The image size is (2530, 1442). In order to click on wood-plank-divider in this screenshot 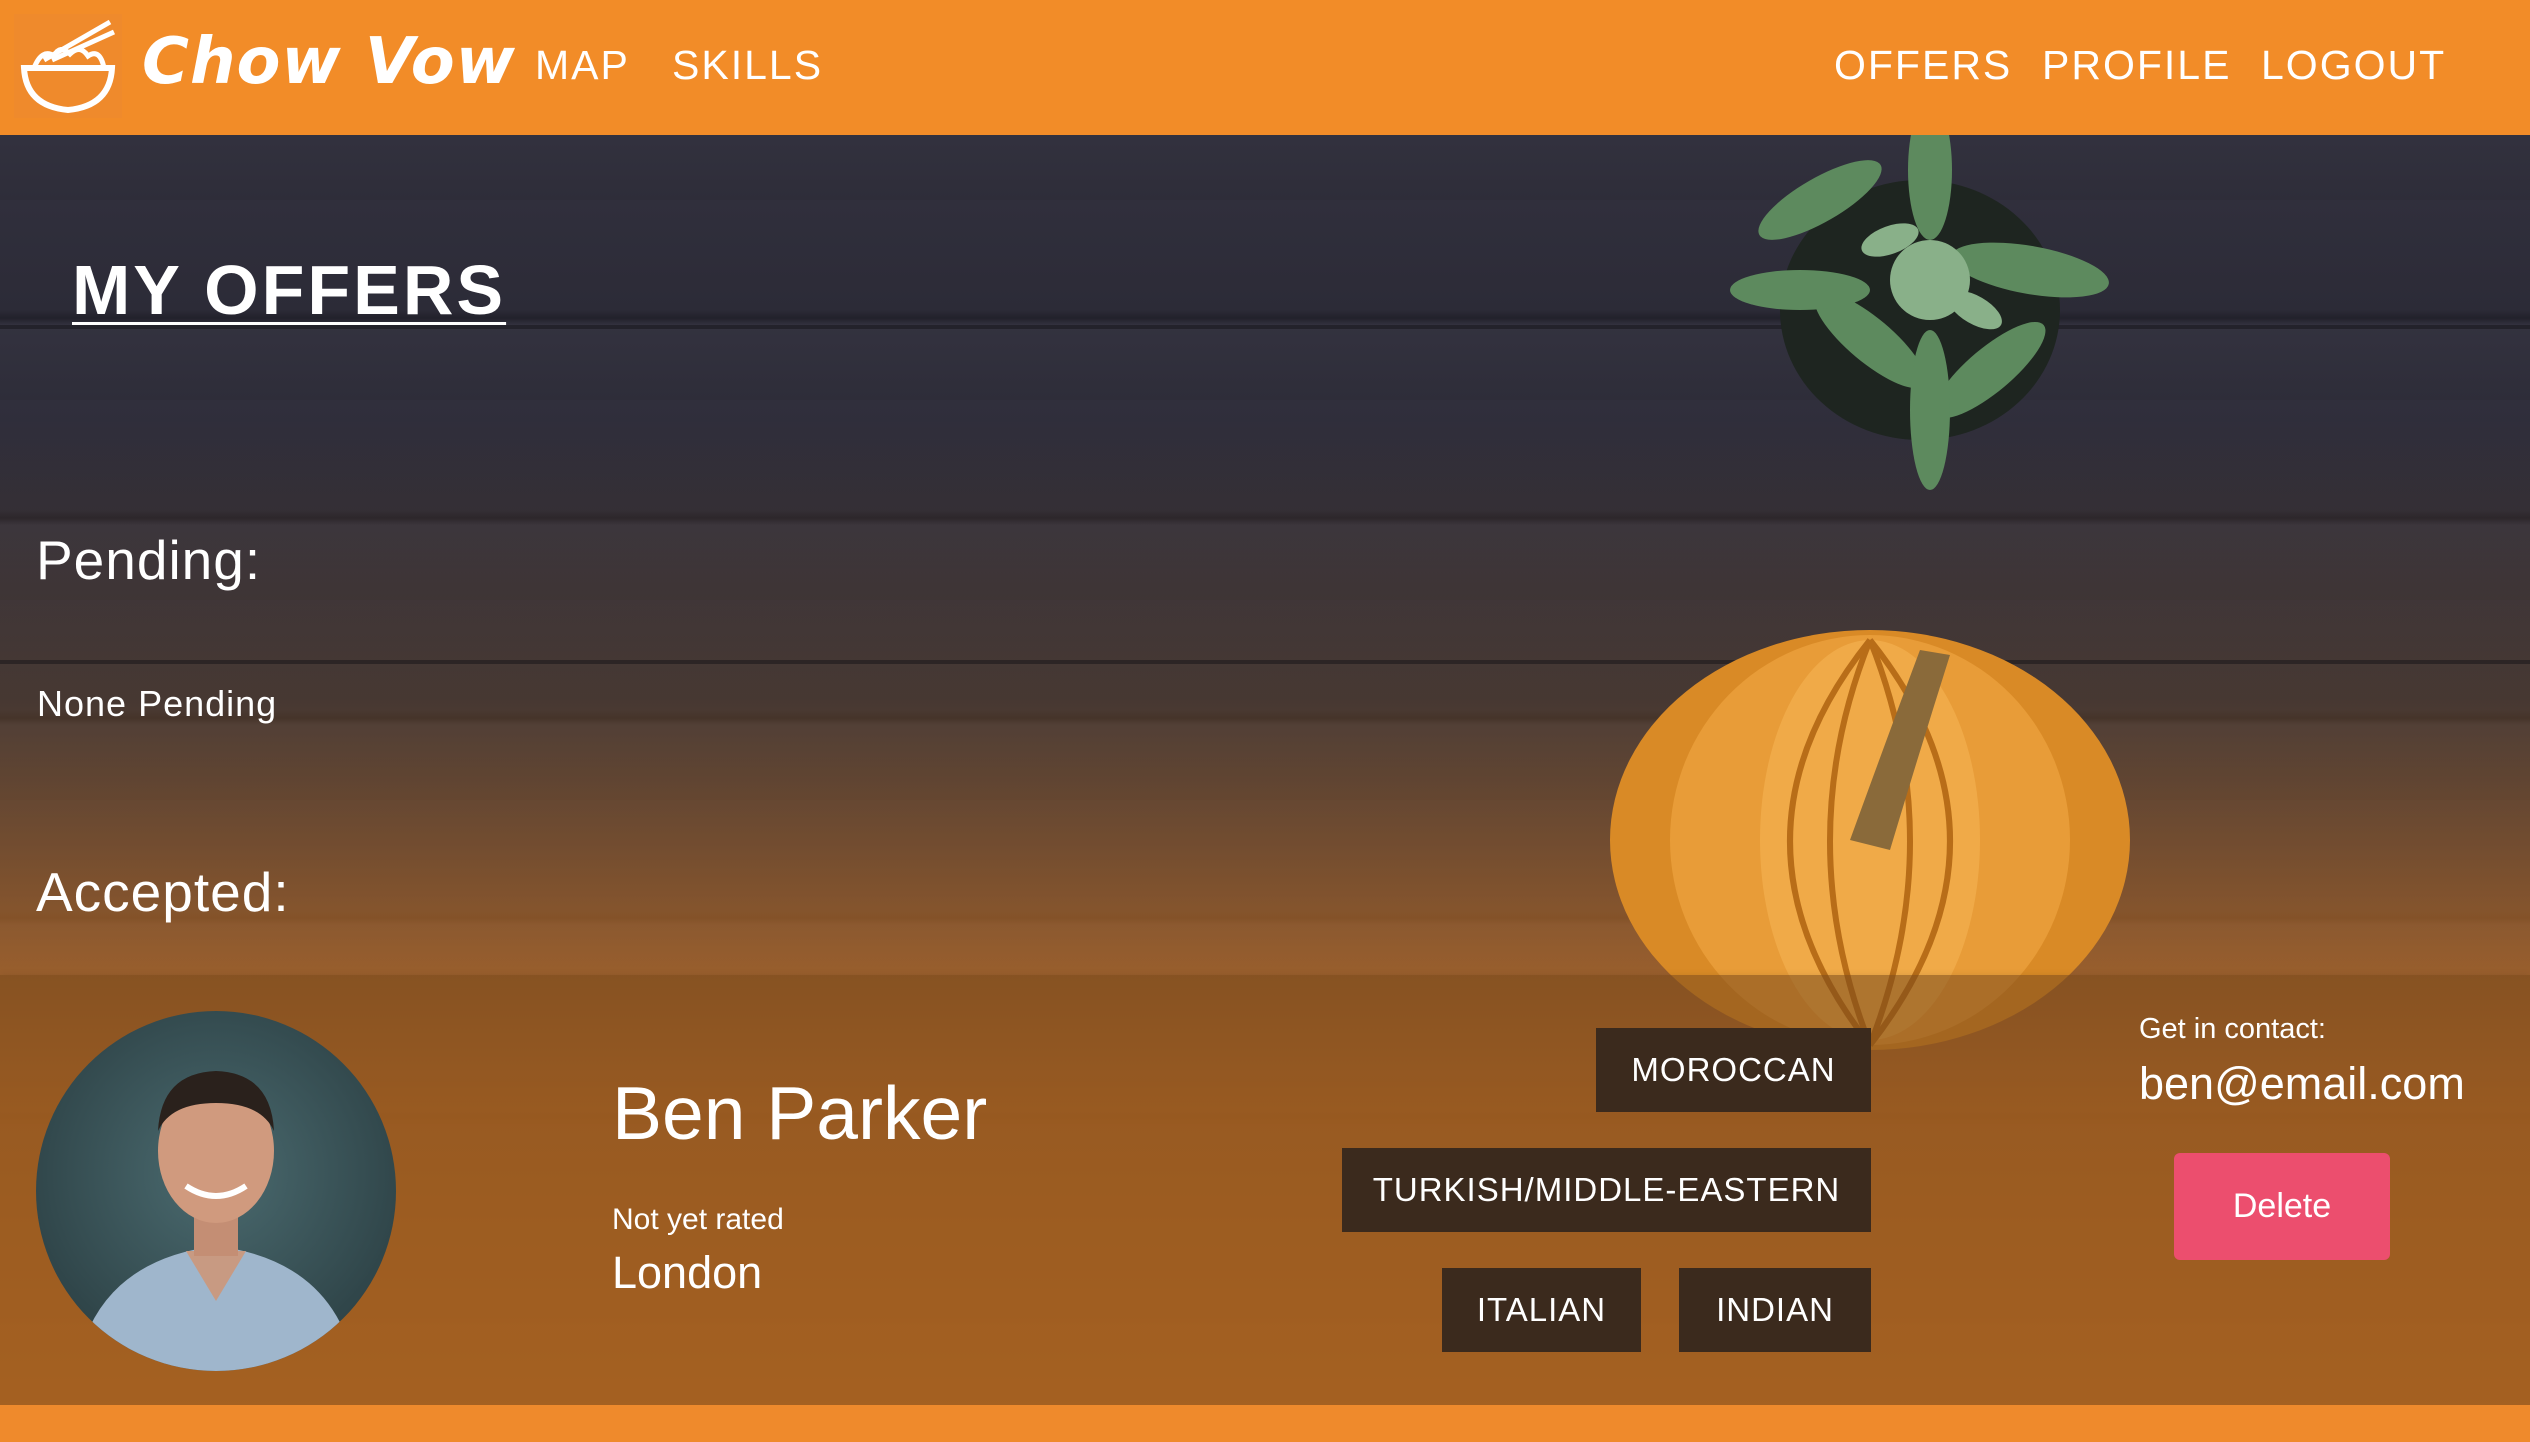, I will do `click(1265, 662)`.